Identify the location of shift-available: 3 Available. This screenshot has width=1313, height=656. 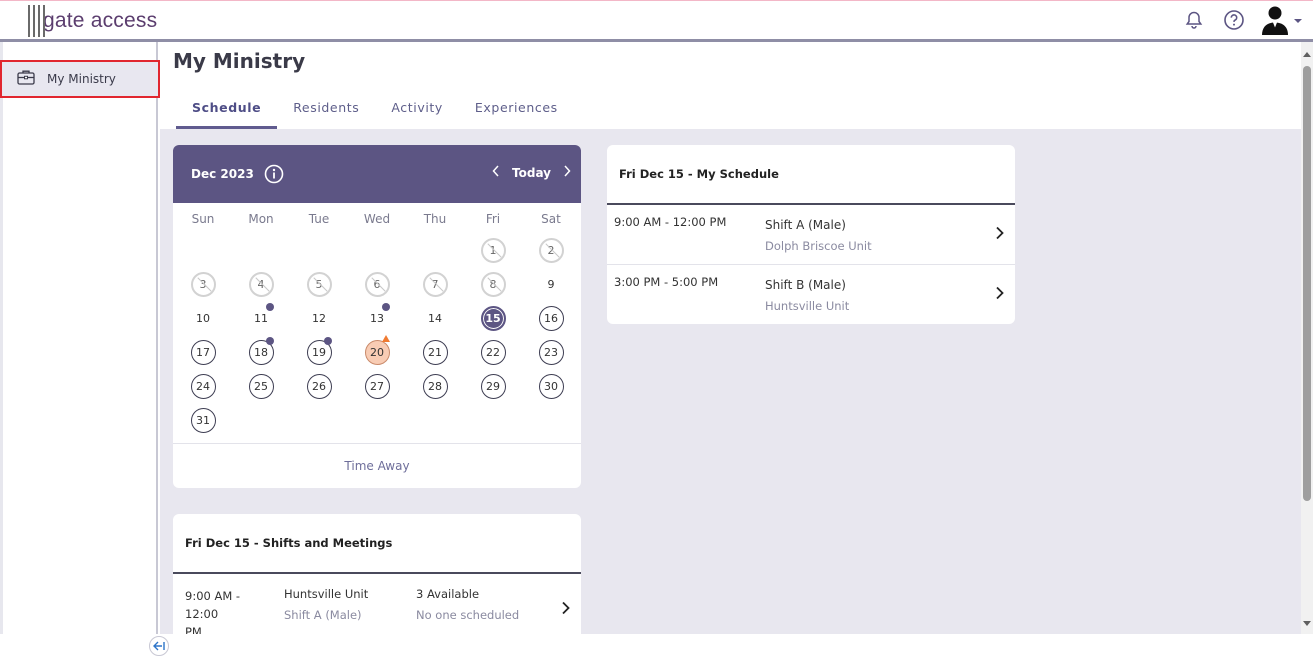
(448, 594).